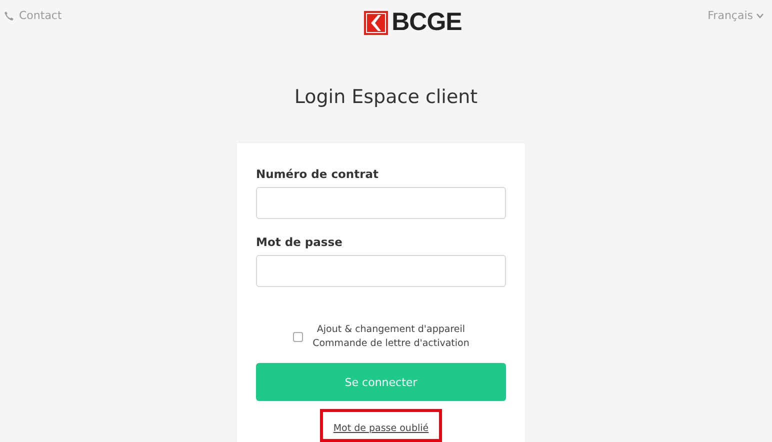 Image resolution: width=772 pixels, height=442 pixels. Describe the element at coordinates (736, 15) in the screenshot. I see `language-selector: Français` at that location.